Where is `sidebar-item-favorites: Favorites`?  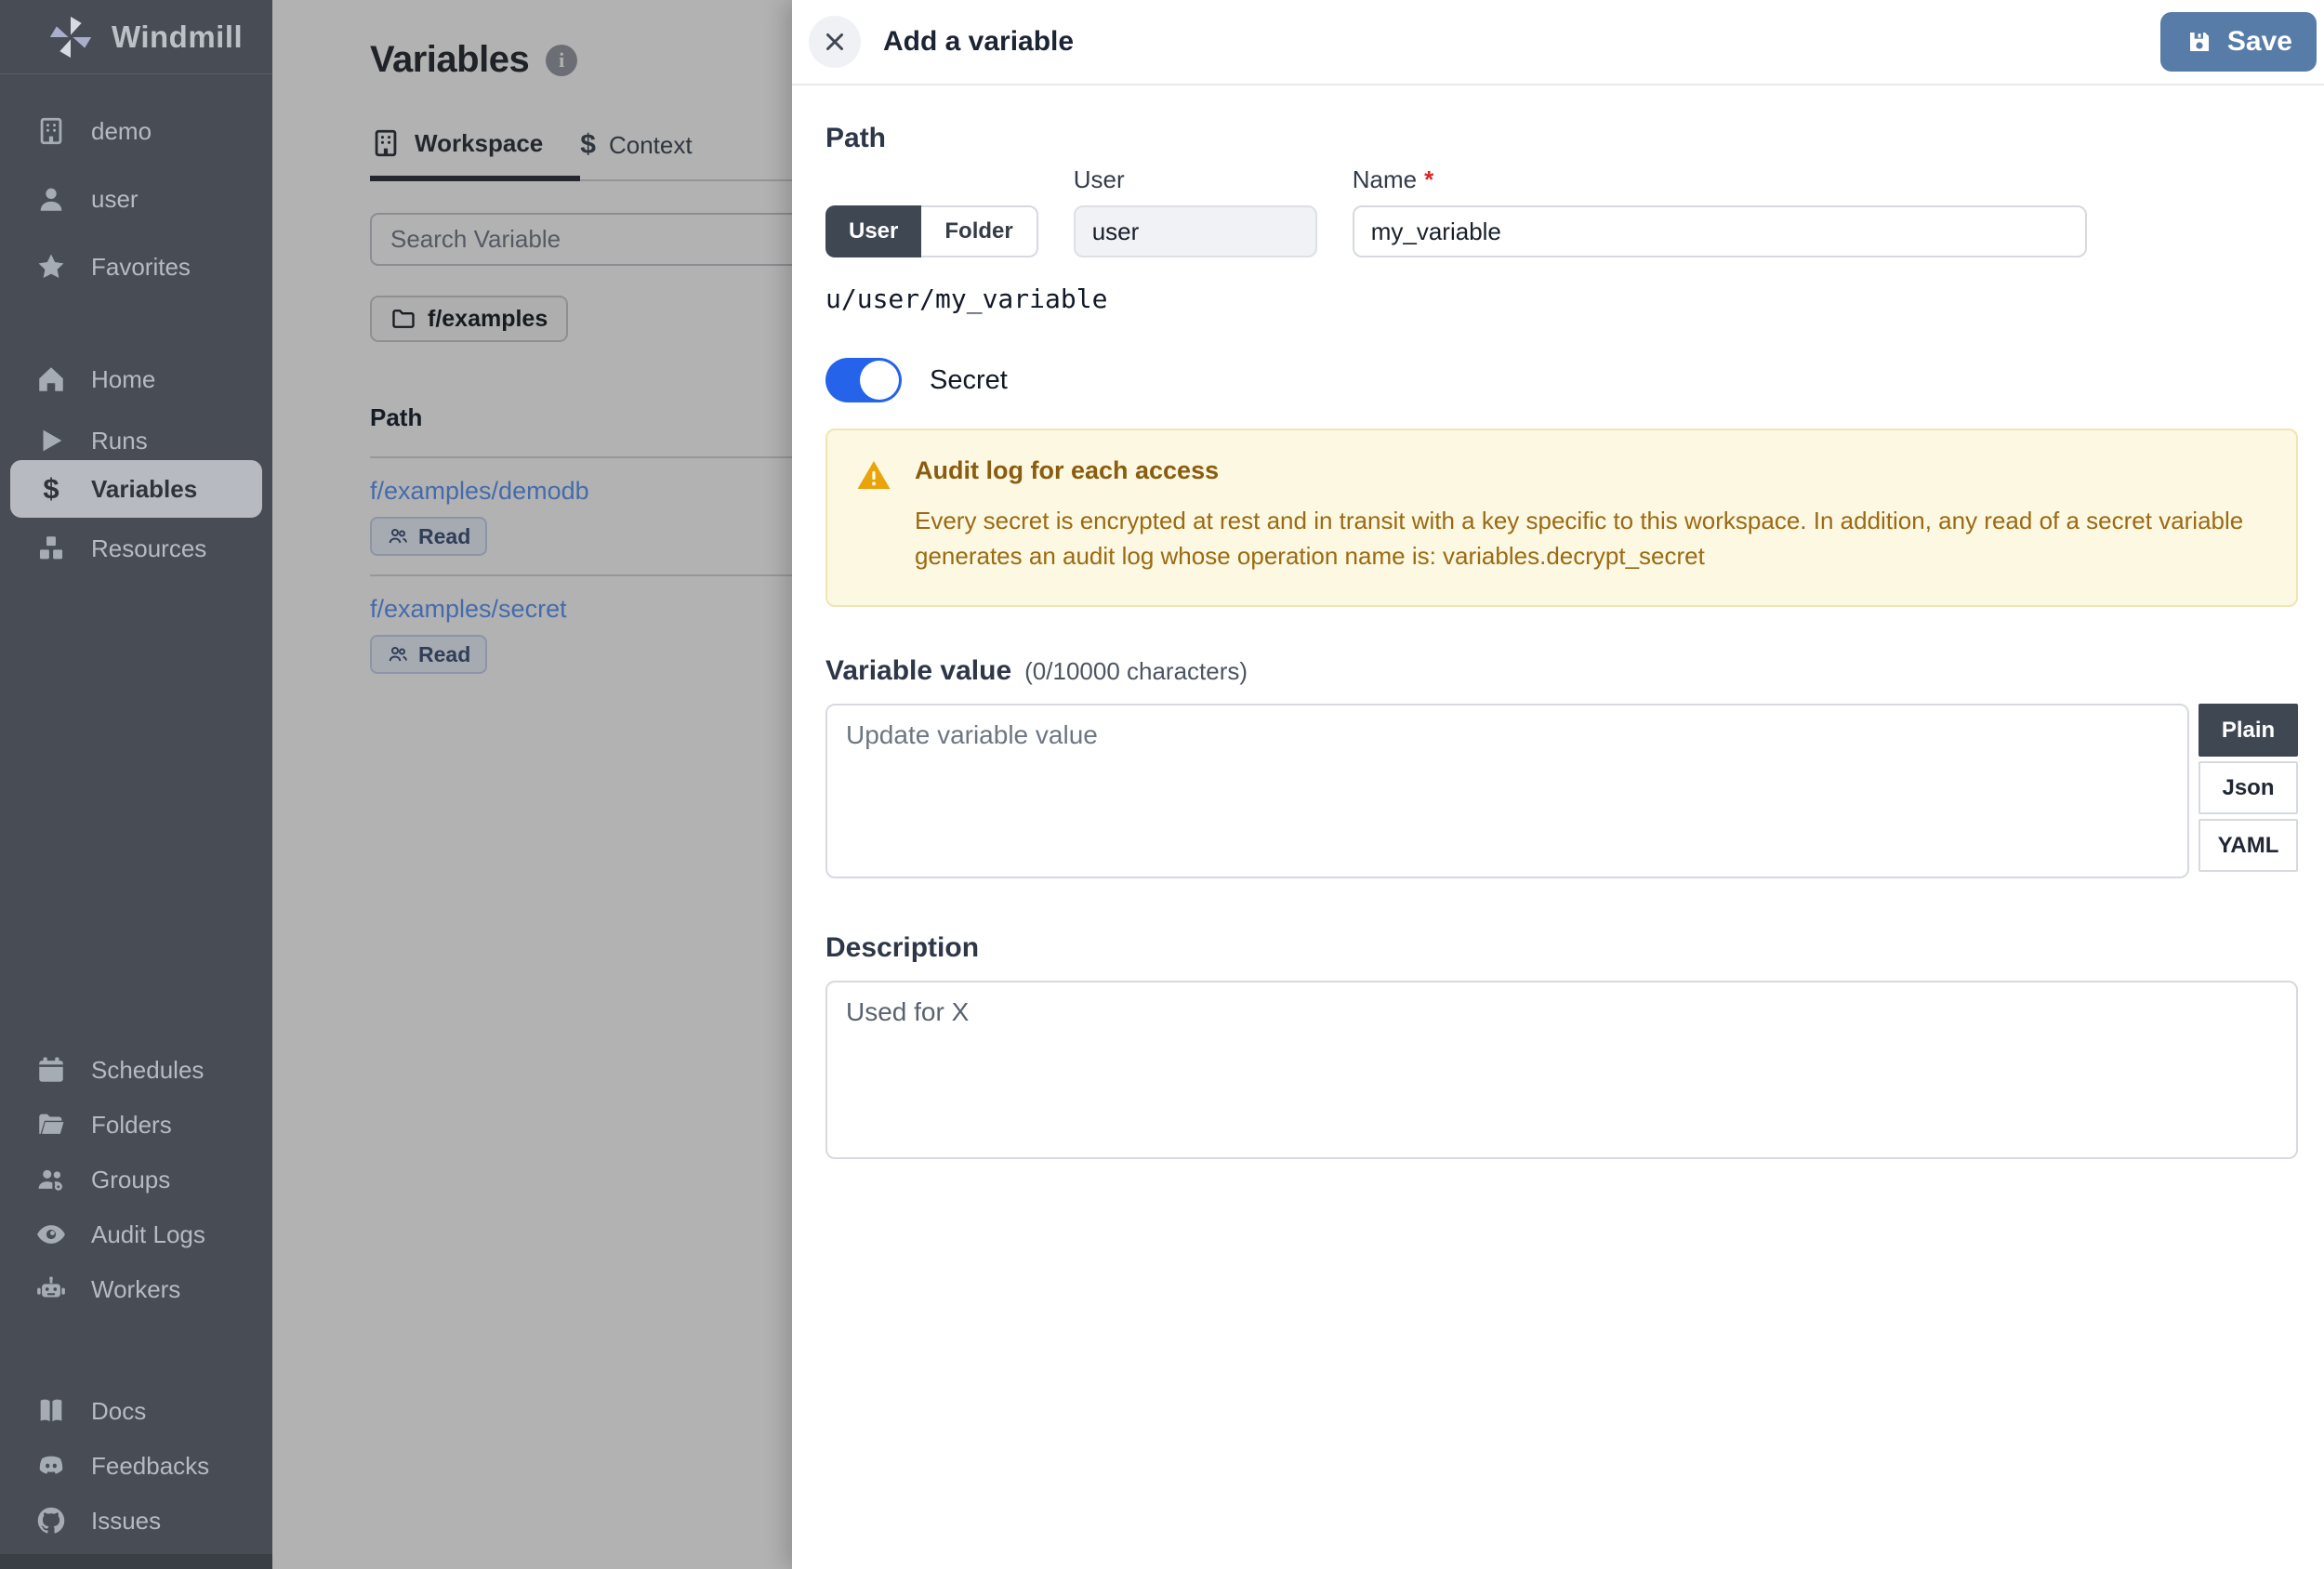
sidebar-item-favorites: Favorites is located at coordinates (136, 266).